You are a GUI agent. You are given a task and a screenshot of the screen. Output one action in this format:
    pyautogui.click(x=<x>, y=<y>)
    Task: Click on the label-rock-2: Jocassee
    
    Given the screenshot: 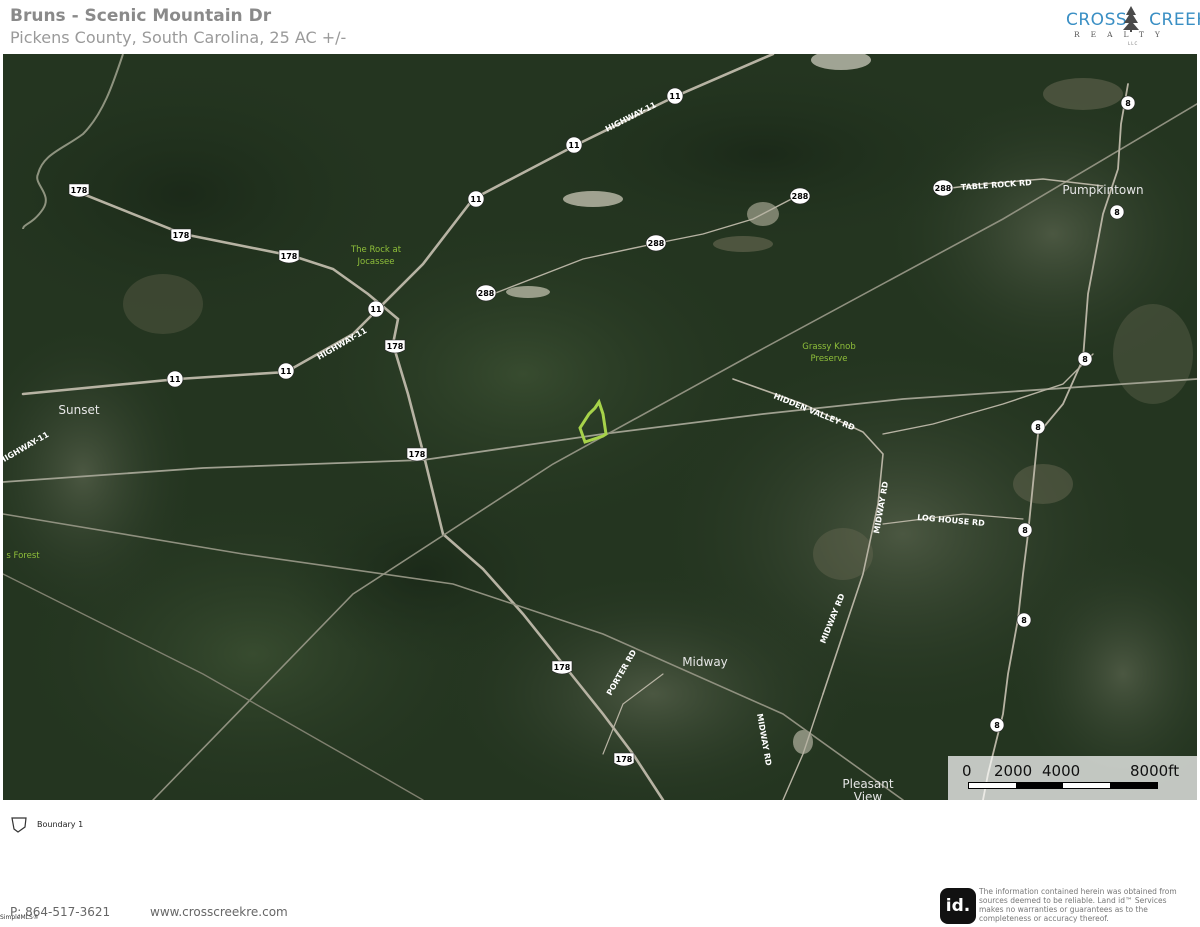 What is the action you would take?
    pyautogui.click(x=376, y=262)
    